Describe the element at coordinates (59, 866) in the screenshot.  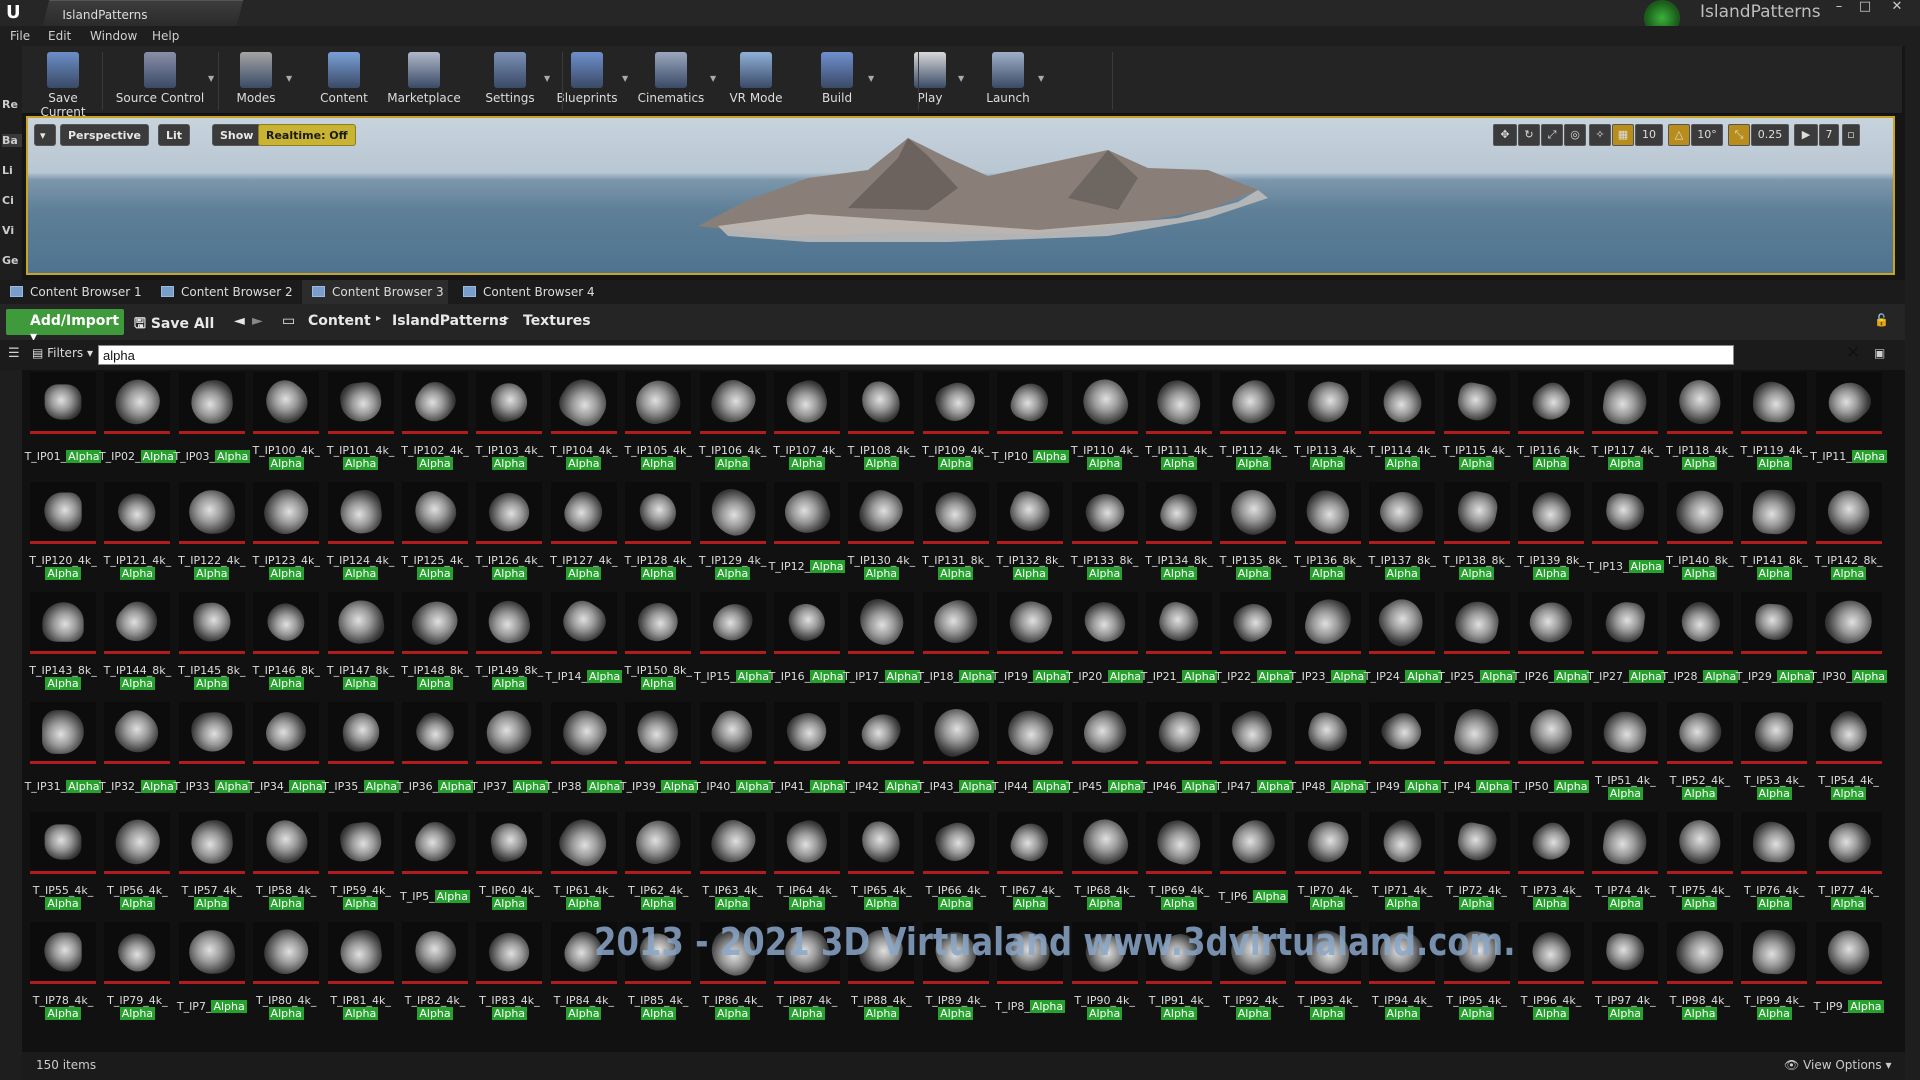
I see `asset-tile: T_IP55_4k_ Alpha` at that location.